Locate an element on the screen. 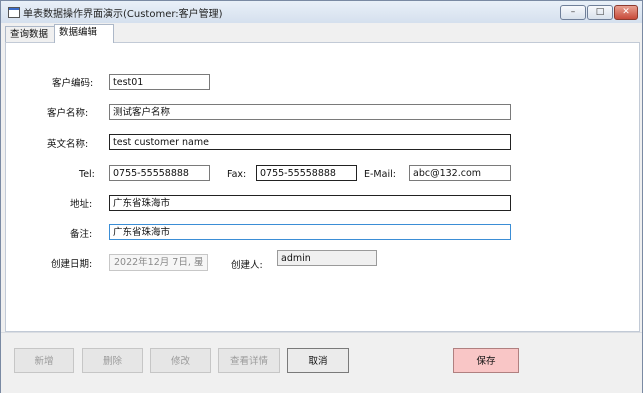  tab-data-edit: 数据编辑 is located at coordinates (84, 33).